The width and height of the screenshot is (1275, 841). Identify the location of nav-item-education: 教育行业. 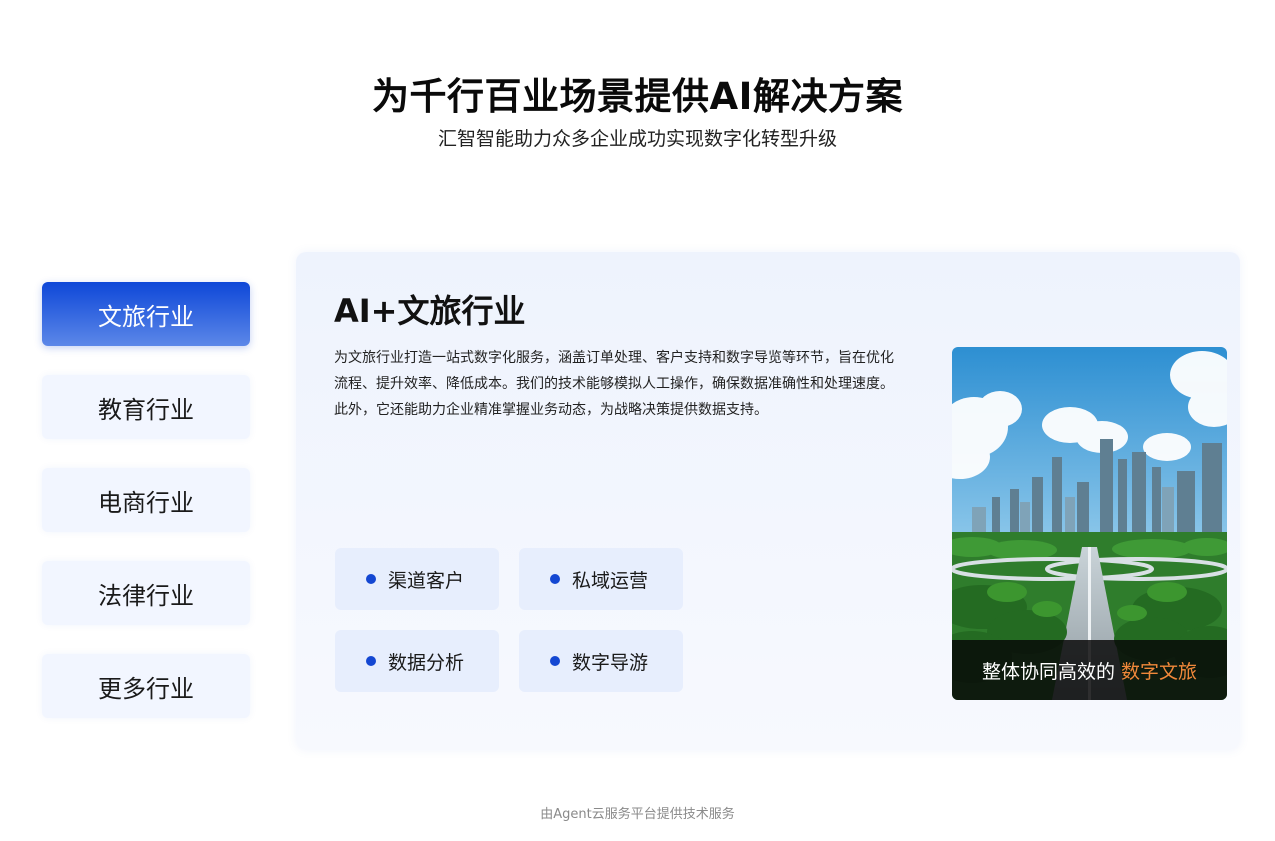
(146, 407).